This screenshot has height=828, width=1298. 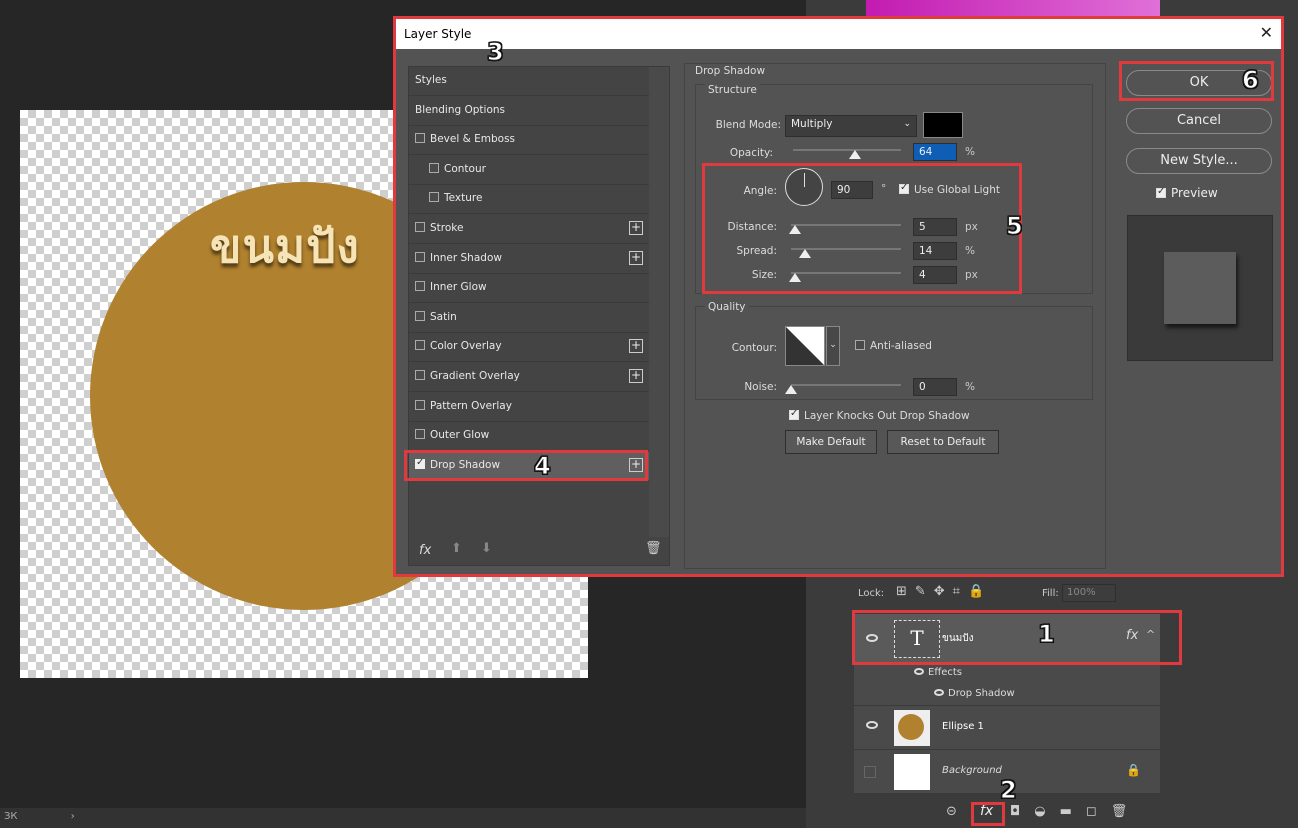 I want to click on opacity-unit: %, so click(x=970, y=152).